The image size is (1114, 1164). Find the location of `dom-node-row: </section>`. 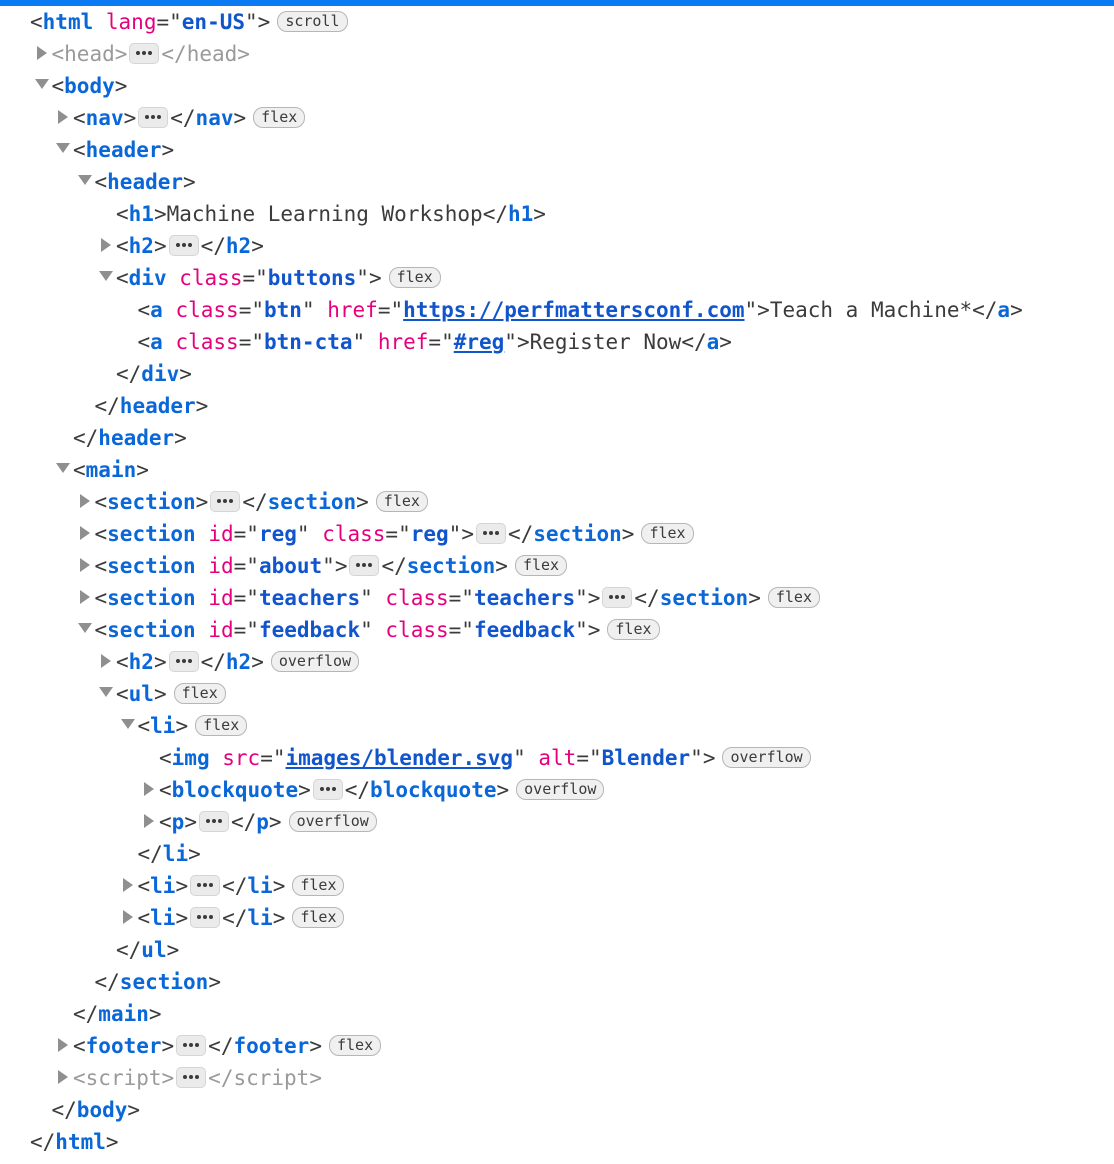

dom-node-row: </section> is located at coordinates (557, 982).